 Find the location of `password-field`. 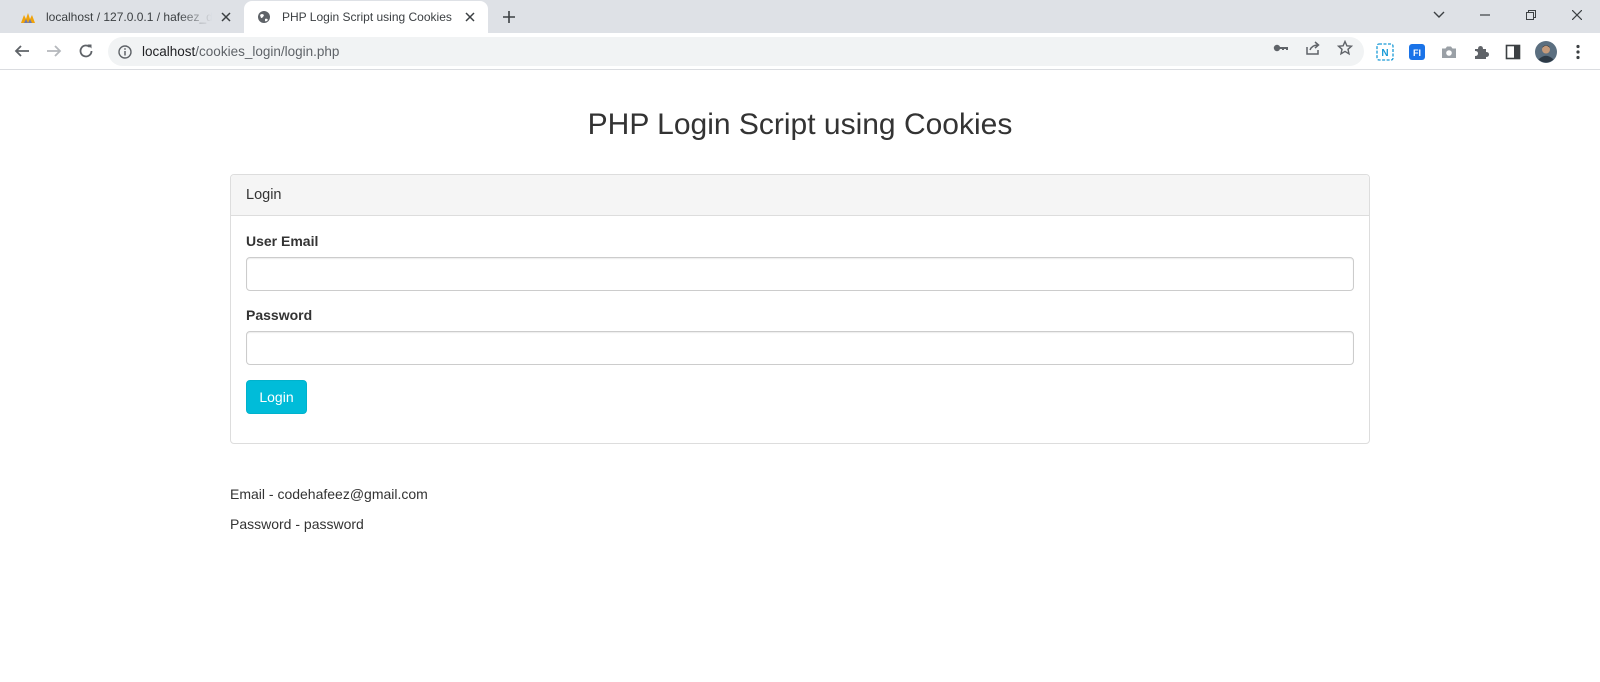

password-field is located at coordinates (800, 348).